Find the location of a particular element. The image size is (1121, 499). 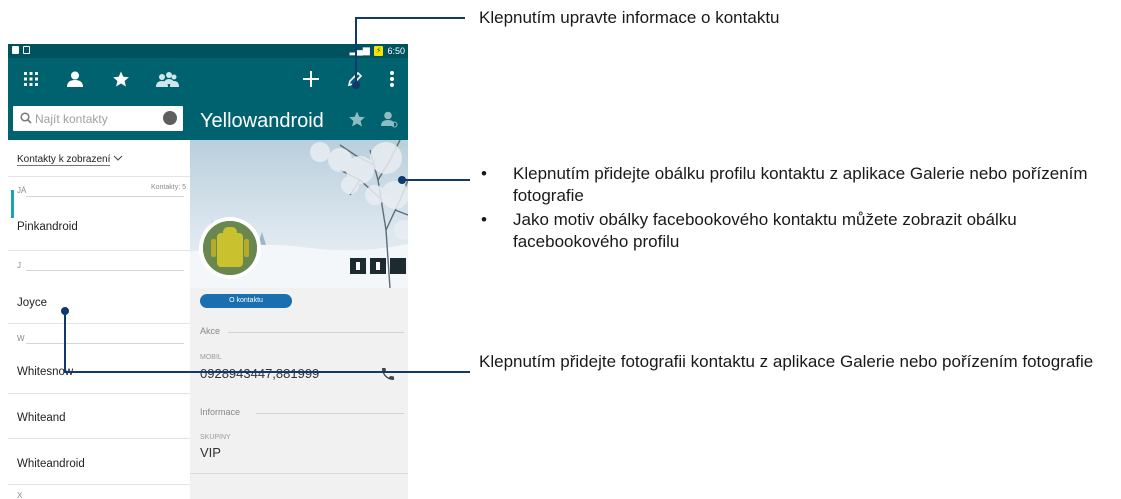

annotation-edit: Klepnutím upravte informace o kontaktu is located at coordinates (629, 17).